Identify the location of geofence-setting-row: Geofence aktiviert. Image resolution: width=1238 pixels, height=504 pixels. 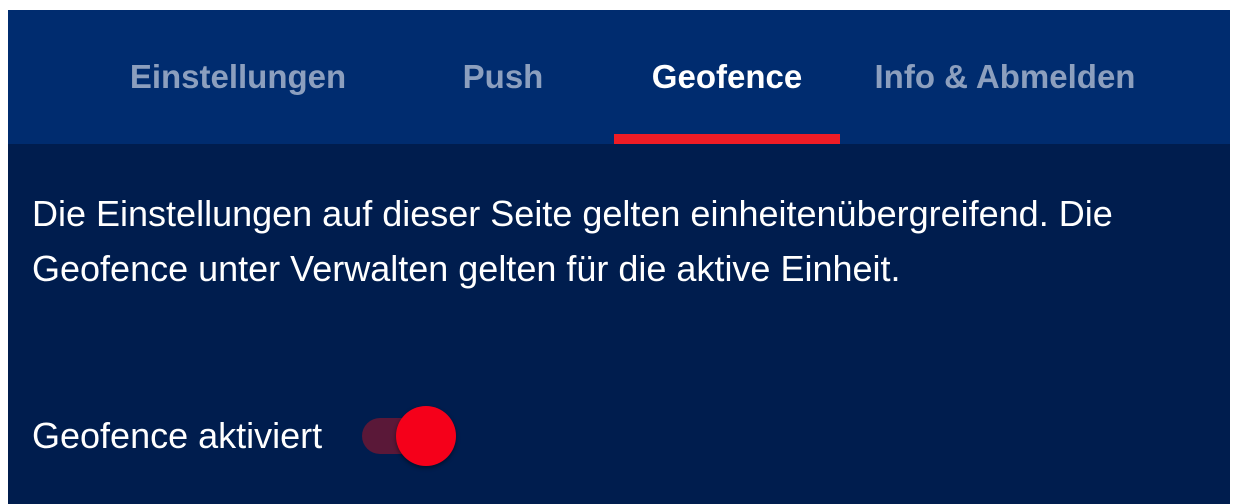
(245, 436).